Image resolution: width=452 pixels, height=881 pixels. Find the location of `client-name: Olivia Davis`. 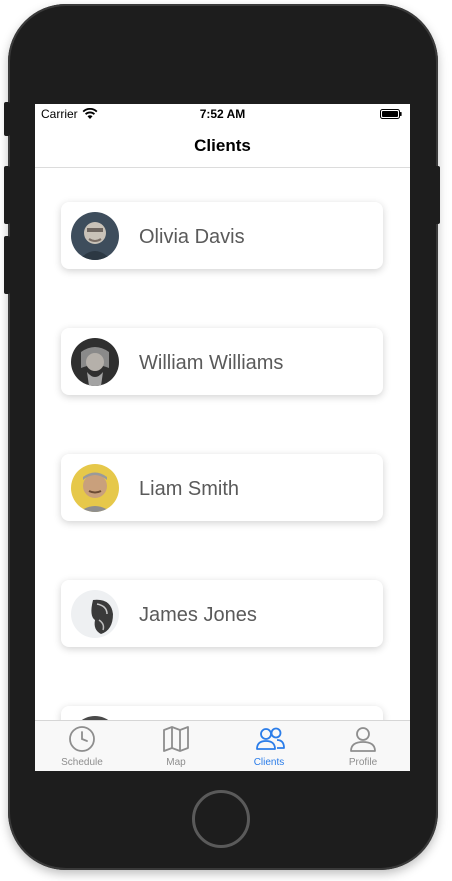

client-name: Olivia Davis is located at coordinates (192, 237).